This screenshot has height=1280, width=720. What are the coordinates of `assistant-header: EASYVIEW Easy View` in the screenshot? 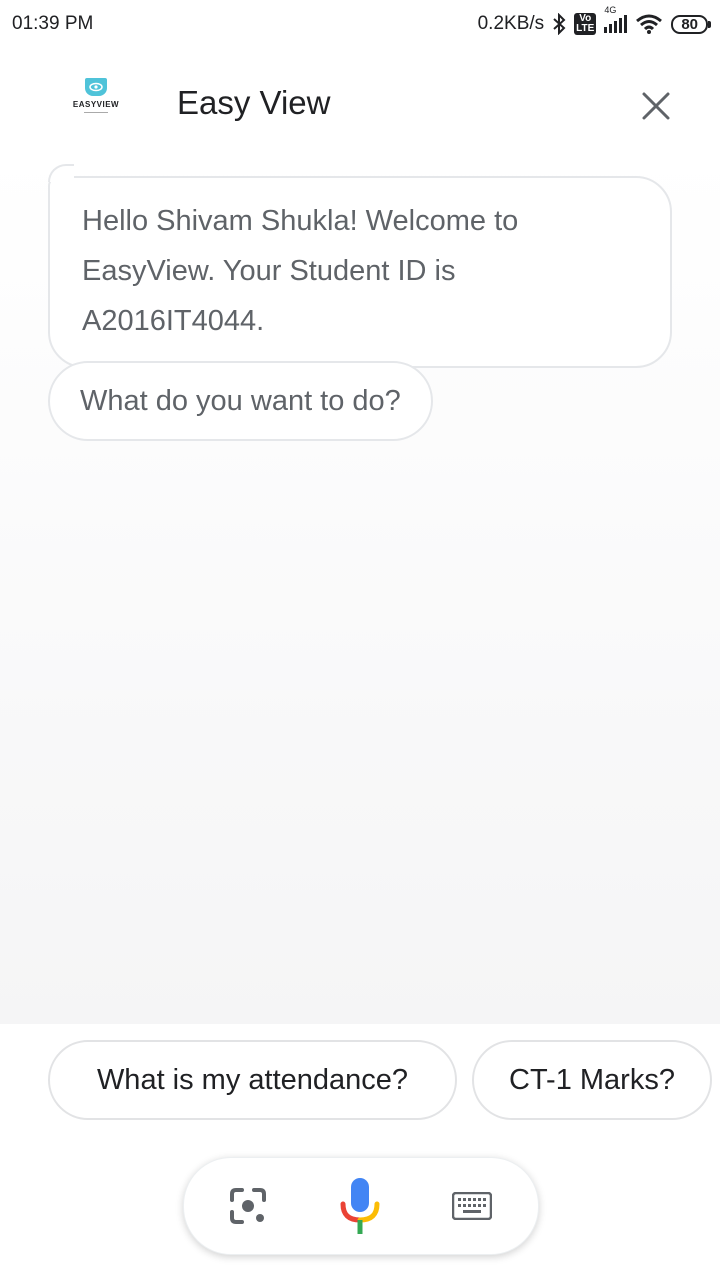 It's located at (360, 105).